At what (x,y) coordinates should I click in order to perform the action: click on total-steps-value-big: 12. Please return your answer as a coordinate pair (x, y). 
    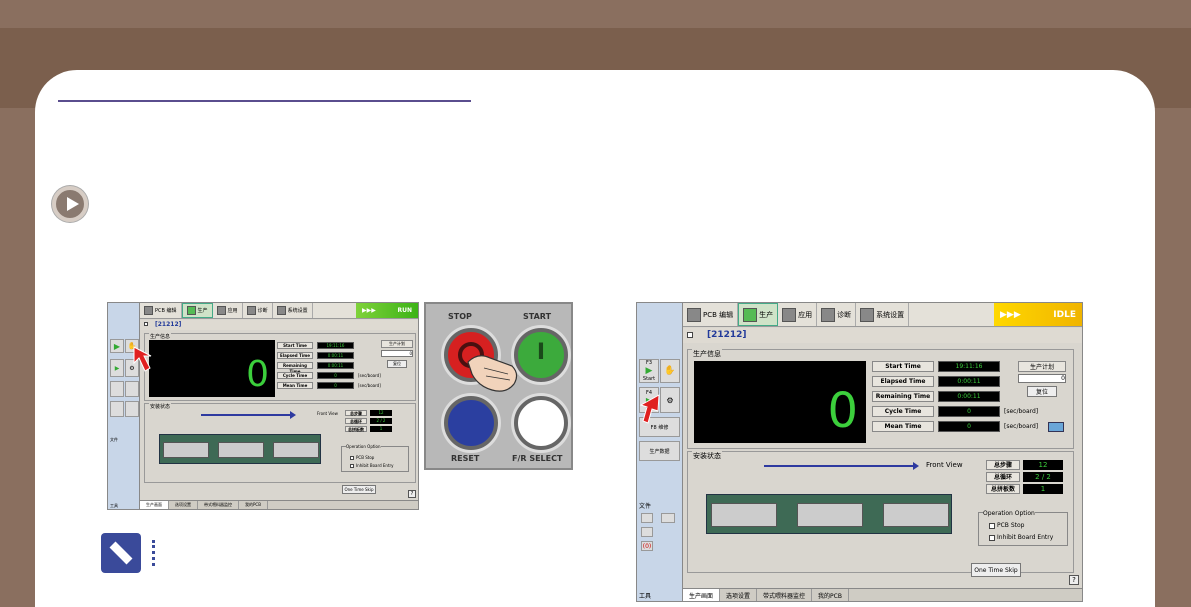
    Looking at the image, I should click on (1043, 465).